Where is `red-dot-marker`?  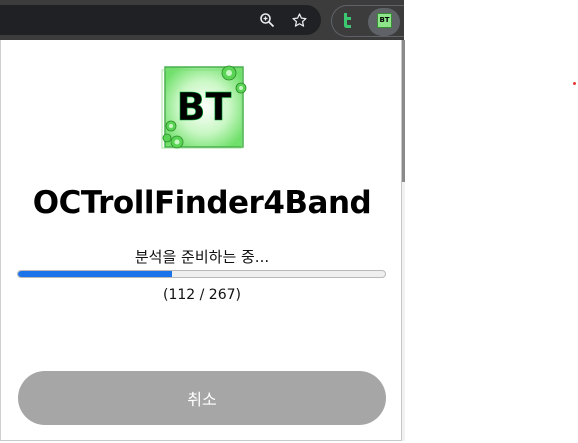 red-dot-marker is located at coordinates (574, 83).